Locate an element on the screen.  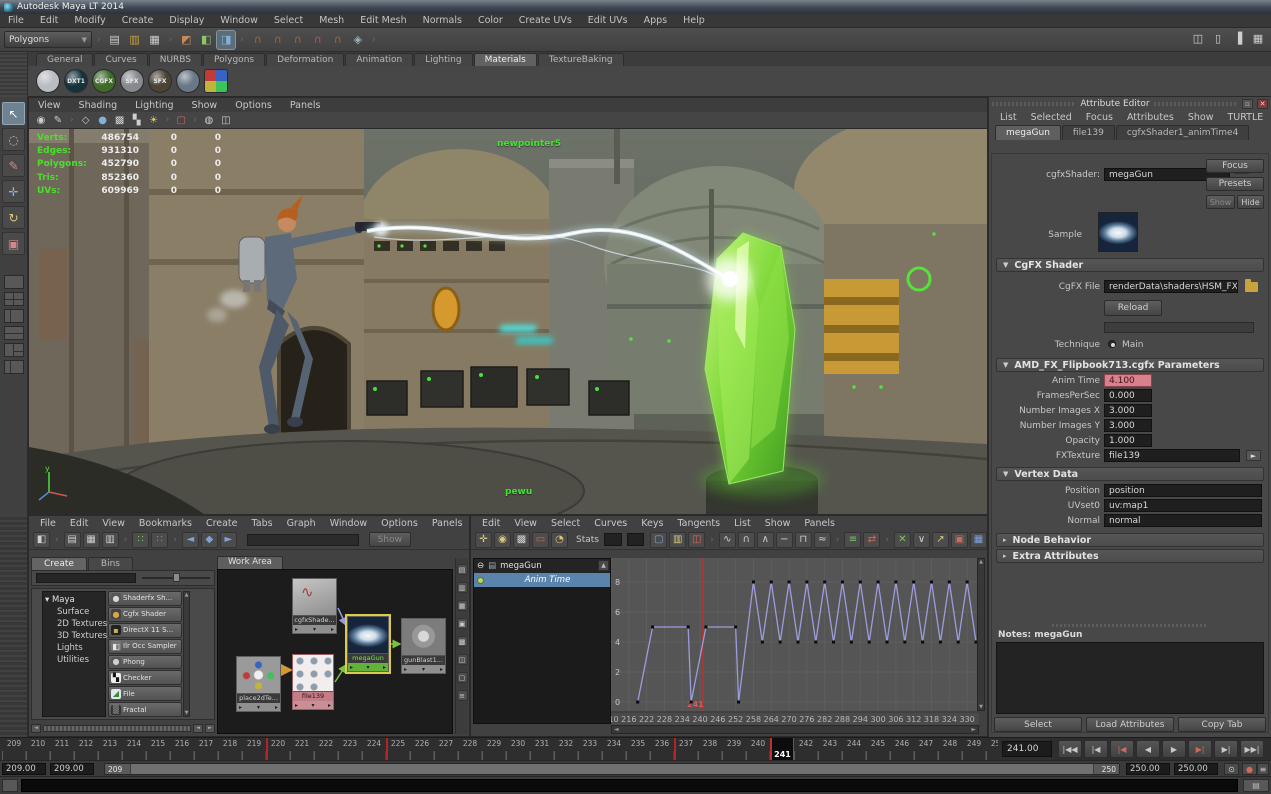
new-scene-icon: ▤ is located at coordinates (115, 40).